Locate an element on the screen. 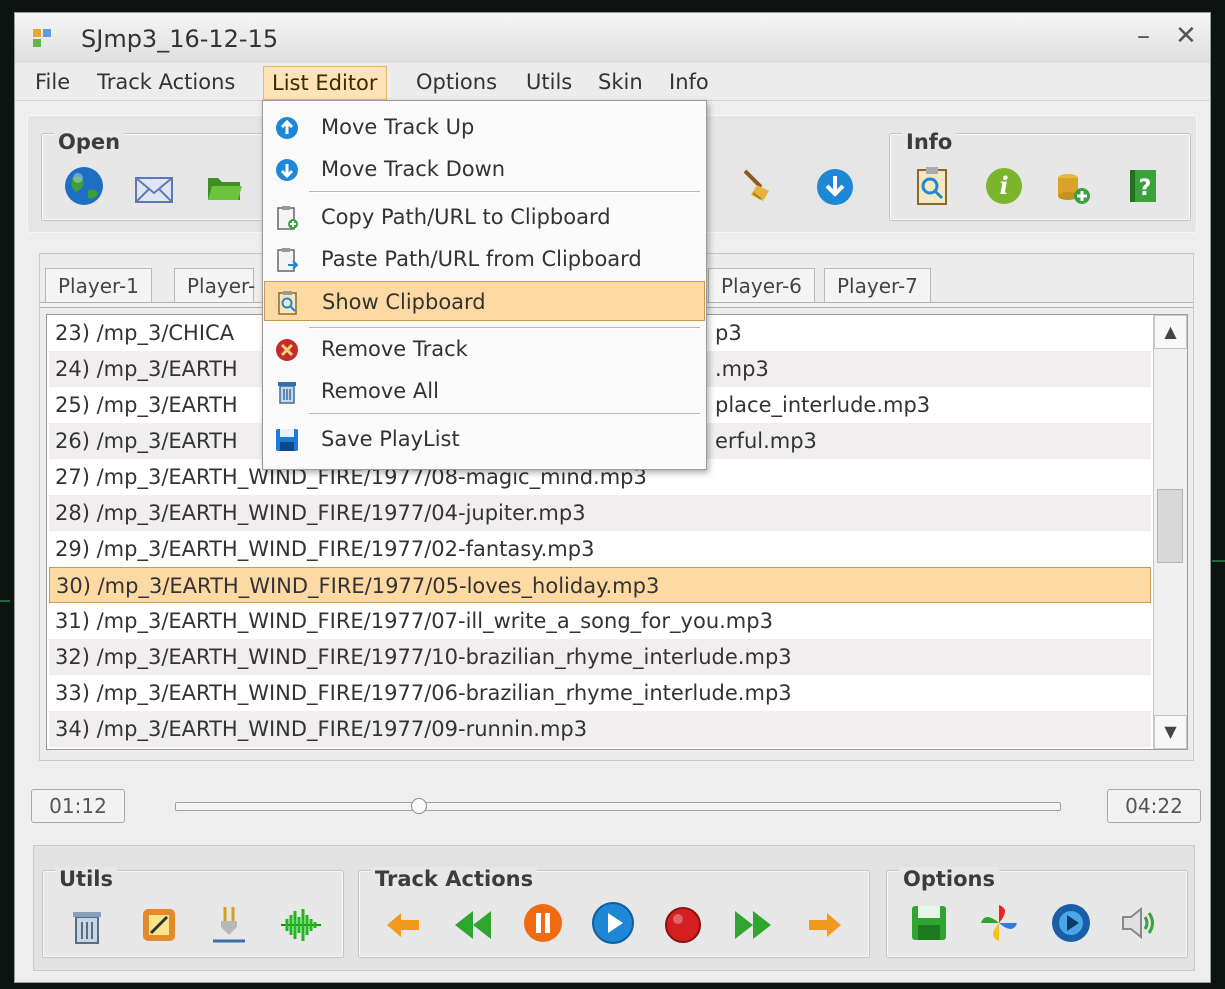 Image resolution: width=1225 pixels, height=989 pixels. utils-group: Utils is located at coordinates (193, 912).